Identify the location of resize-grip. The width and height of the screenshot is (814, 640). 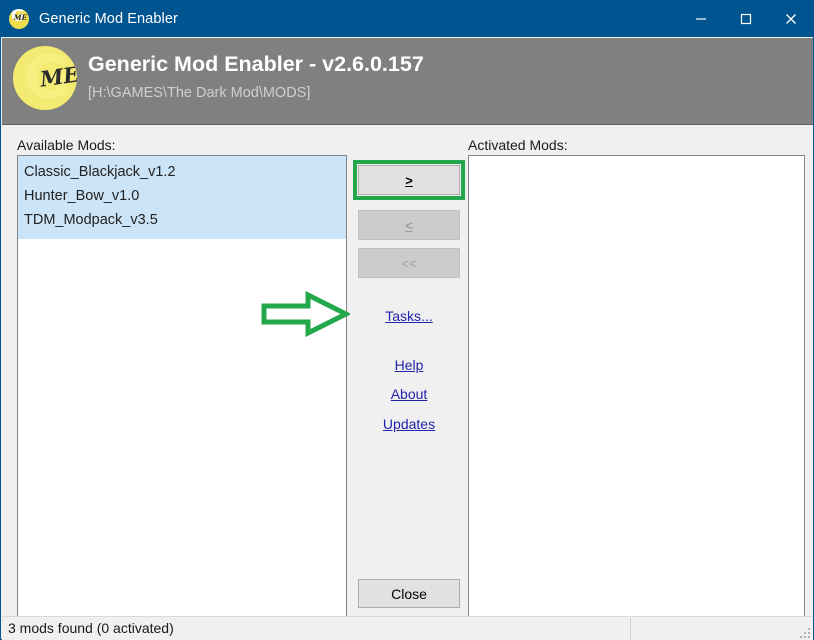
(804, 632).